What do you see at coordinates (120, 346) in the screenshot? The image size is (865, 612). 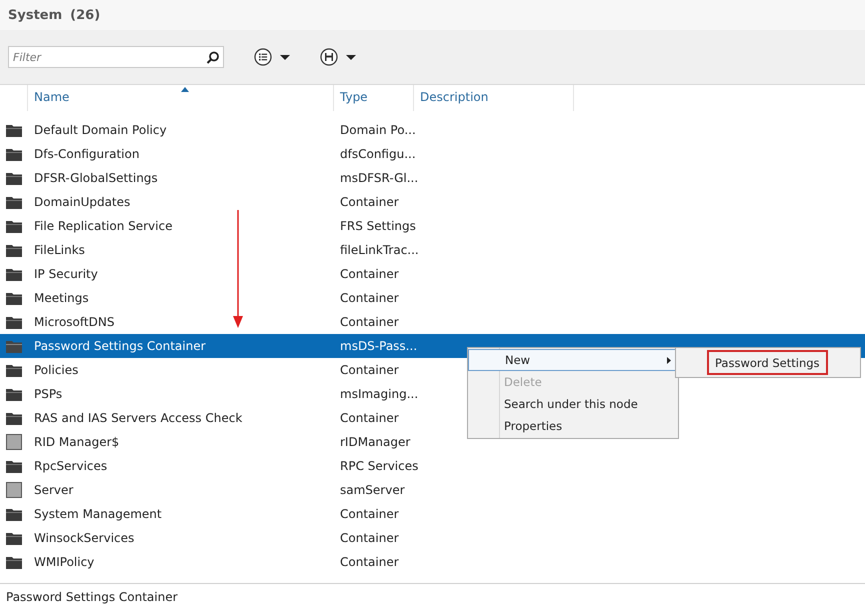 I see `table-cell-text: Password Settings Container` at bounding box center [120, 346].